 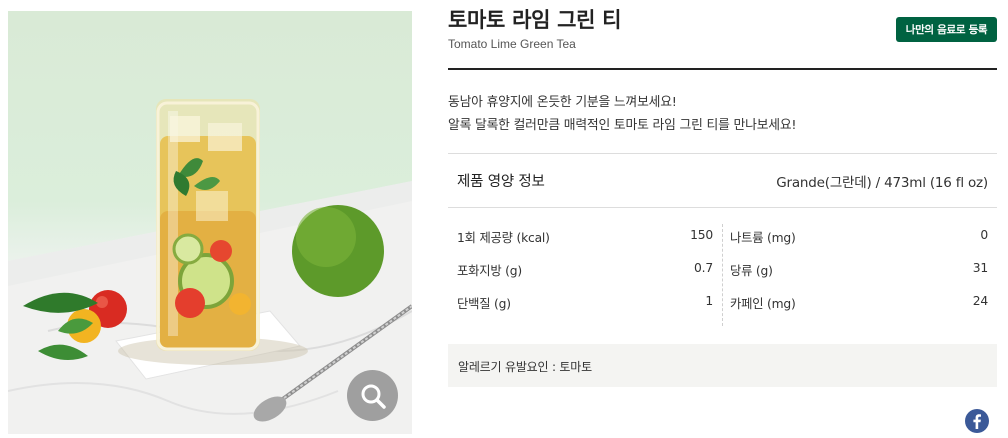 What do you see at coordinates (984, 235) in the screenshot?
I see `nutrition-value: 0` at bounding box center [984, 235].